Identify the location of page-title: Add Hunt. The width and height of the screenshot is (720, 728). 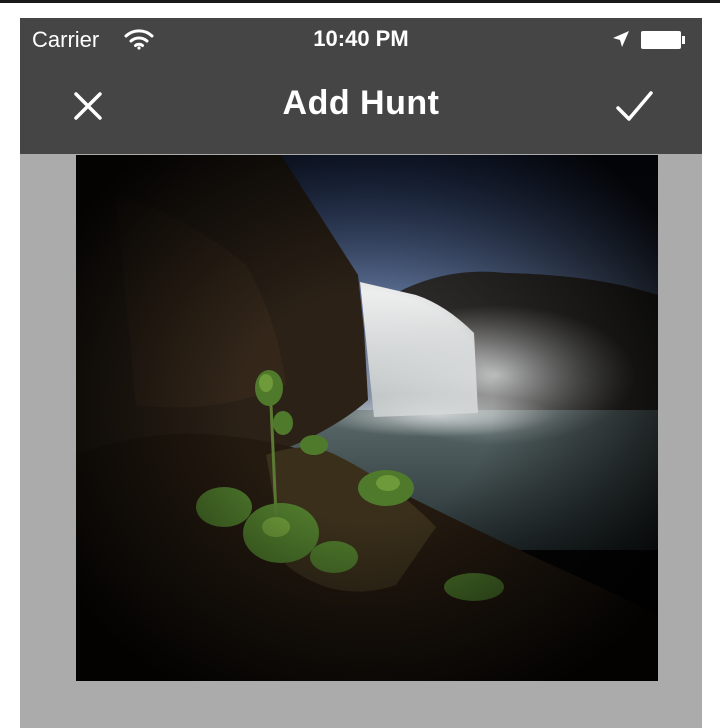
(361, 103).